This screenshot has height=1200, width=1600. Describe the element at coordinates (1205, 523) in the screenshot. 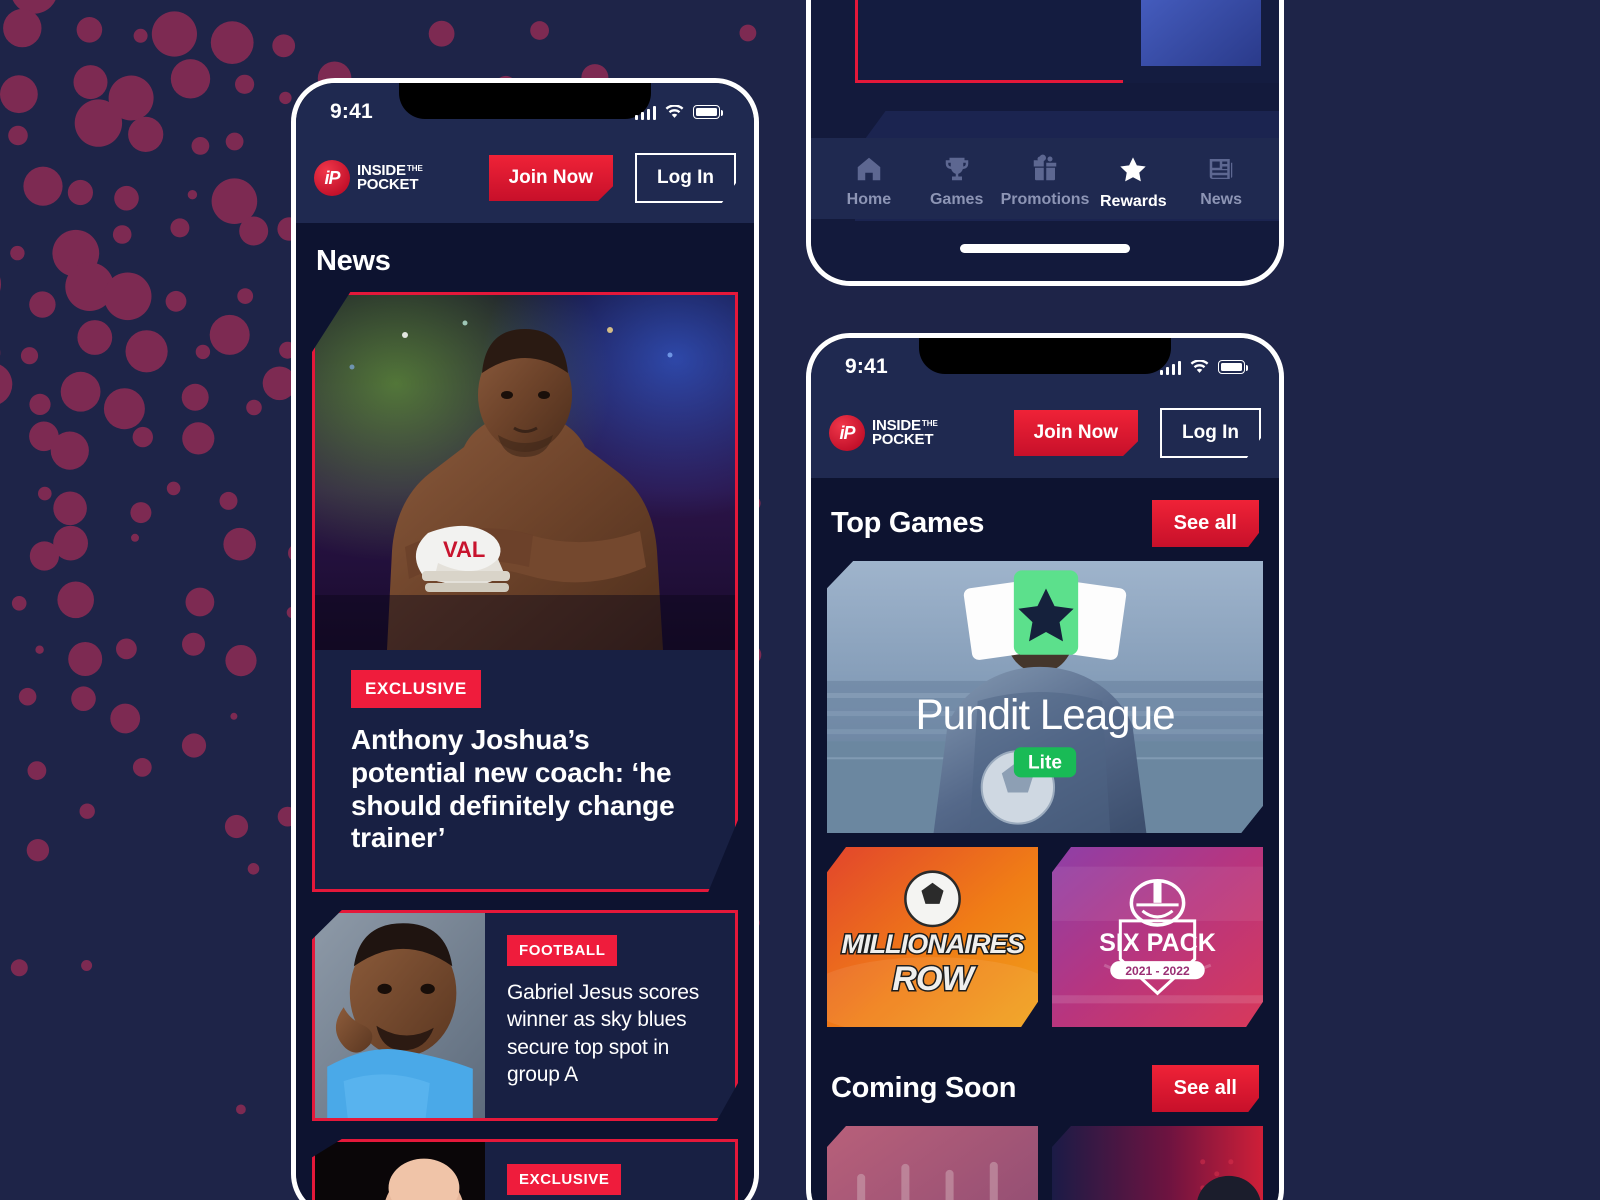

I see `see-all-top-games-button: See all` at that location.